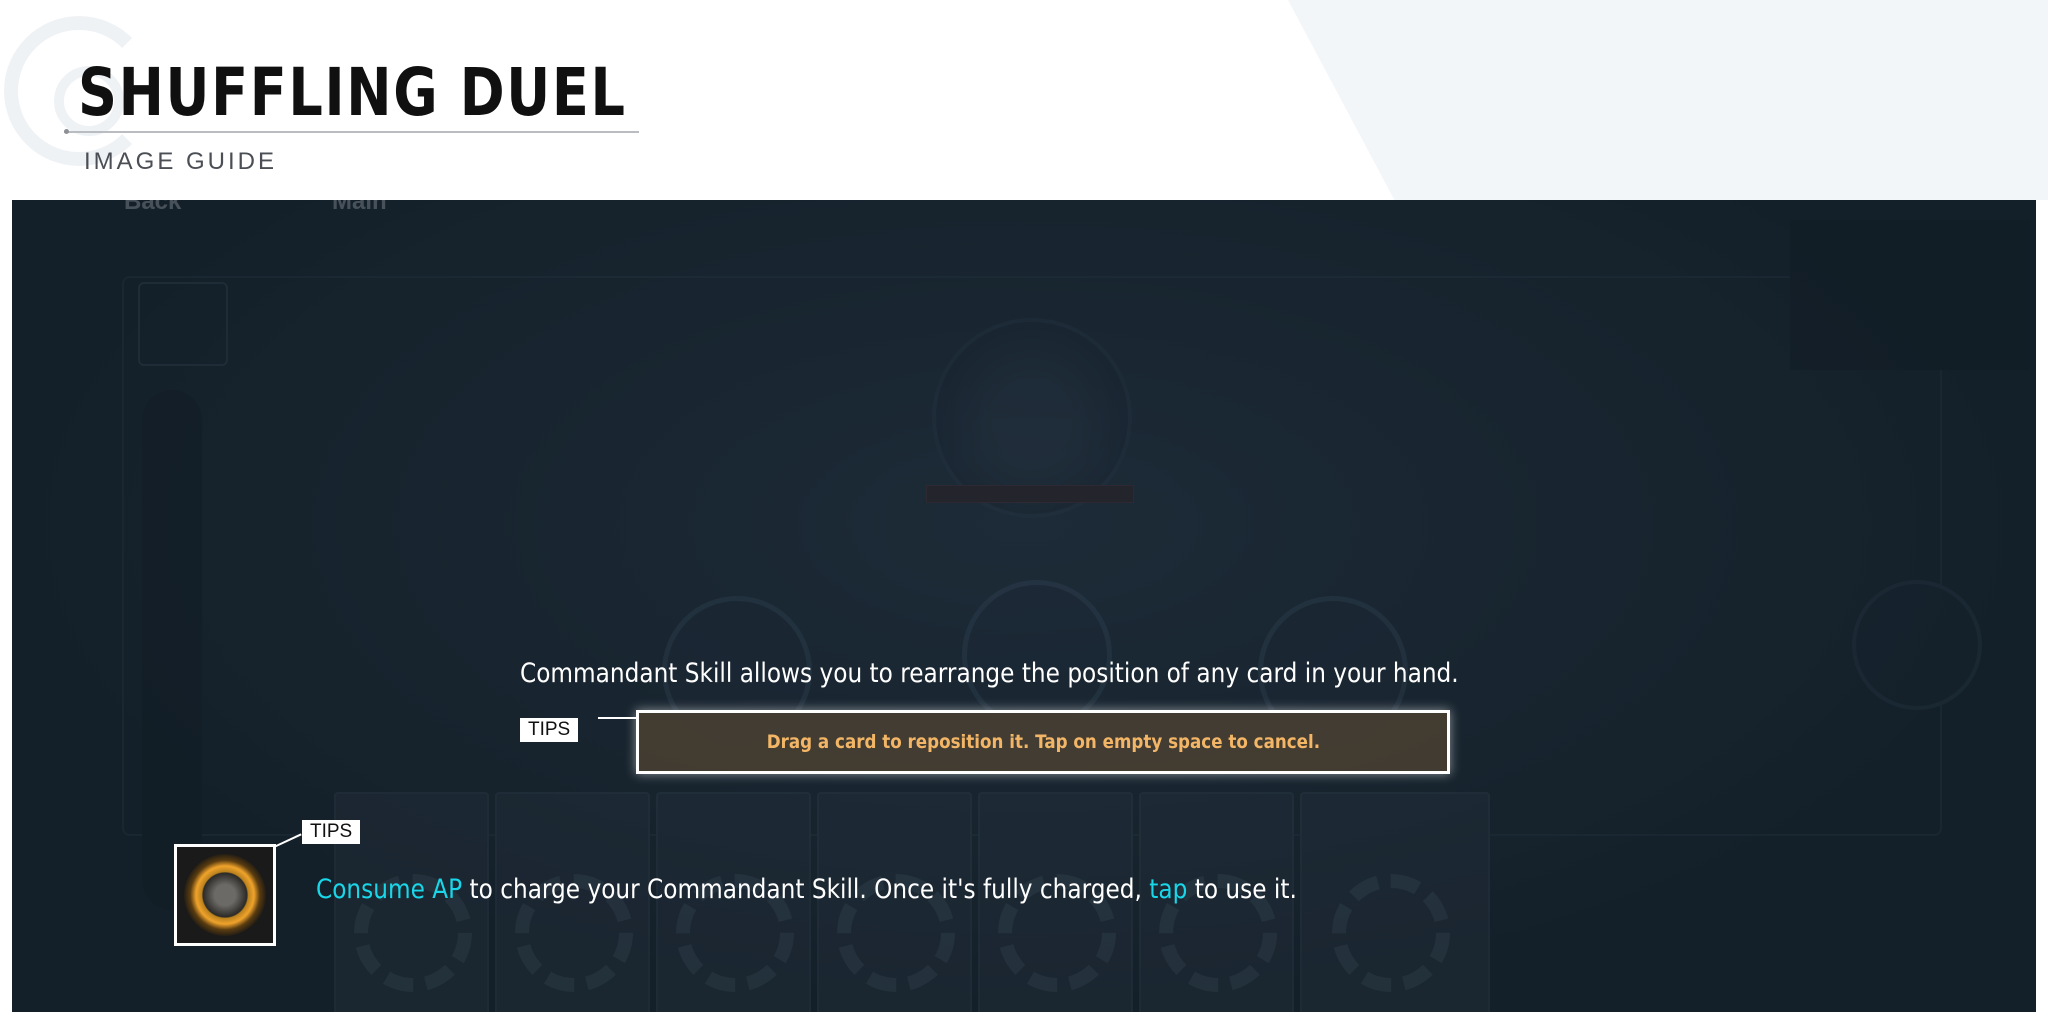 This screenshot has width=2048, height=1024. Describe the element at coordinates (1037, 655) in the screenshot. I see `unit-slot-center` at that location.